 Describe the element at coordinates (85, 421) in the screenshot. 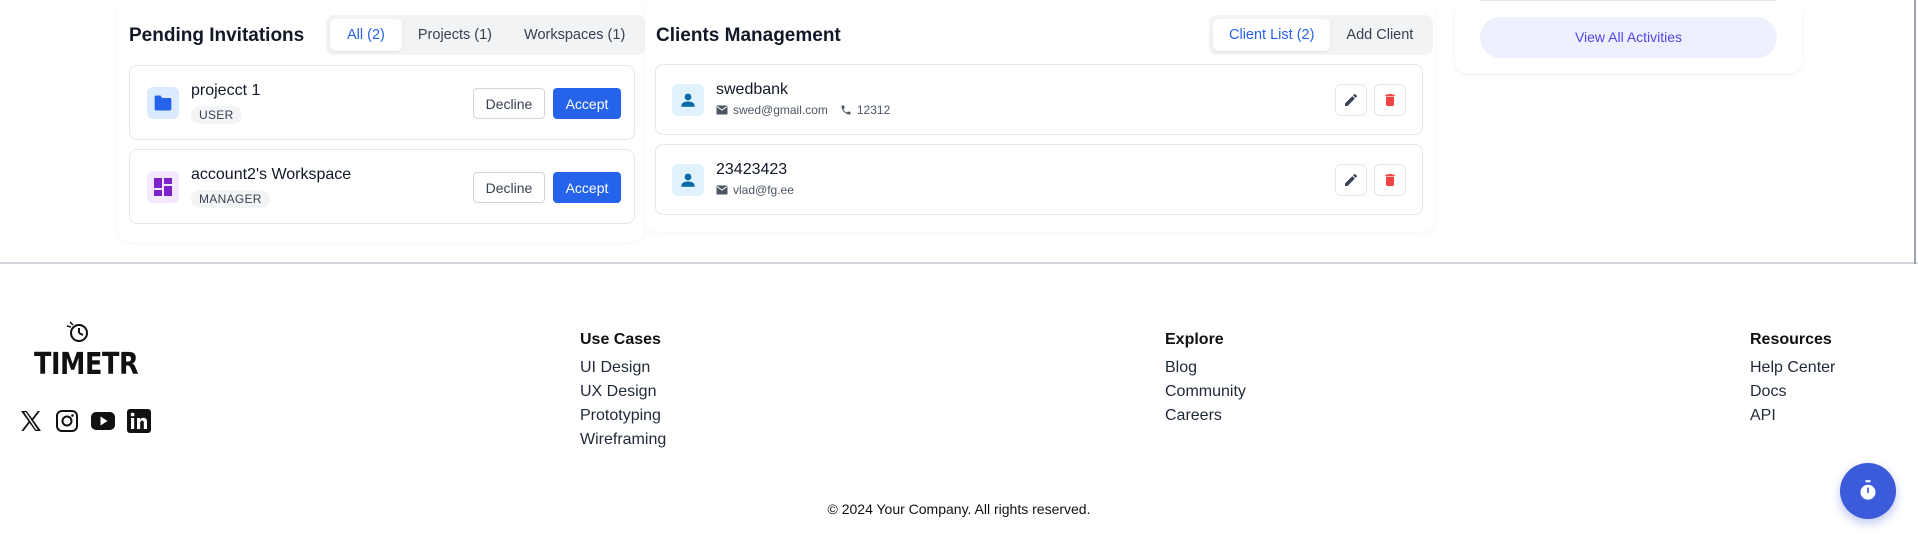

I see `social-links` at that location.